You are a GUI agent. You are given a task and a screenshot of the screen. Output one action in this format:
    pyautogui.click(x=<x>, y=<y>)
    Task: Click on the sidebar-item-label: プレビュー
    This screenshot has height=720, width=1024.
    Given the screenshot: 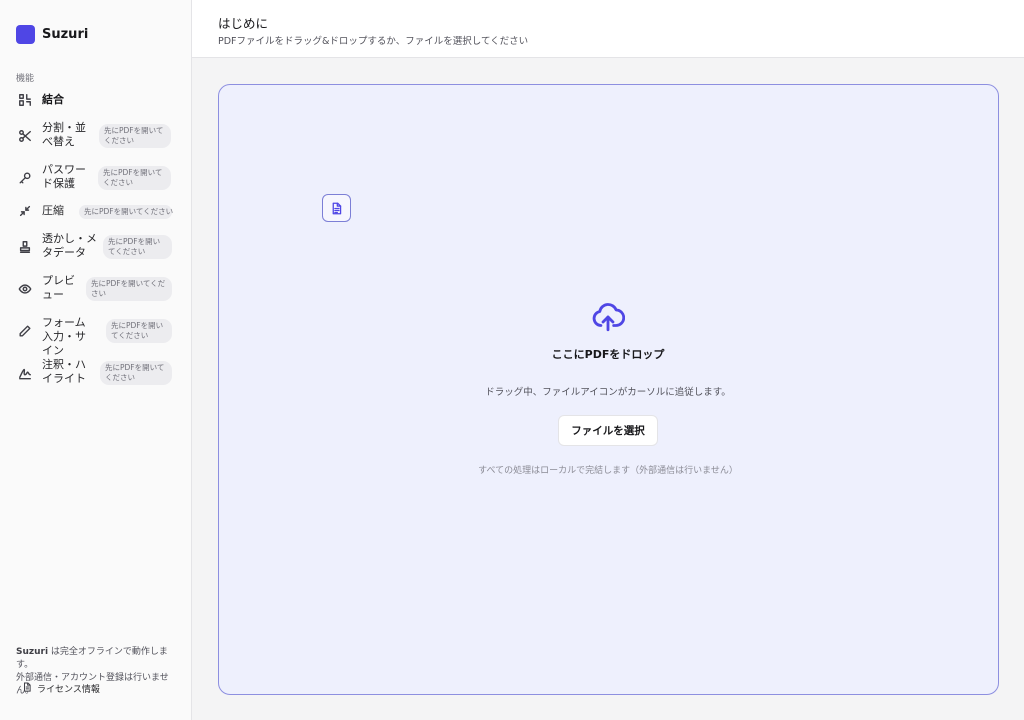 What is the action you would take?
    pyautogui.click(x=58, y=287)
    